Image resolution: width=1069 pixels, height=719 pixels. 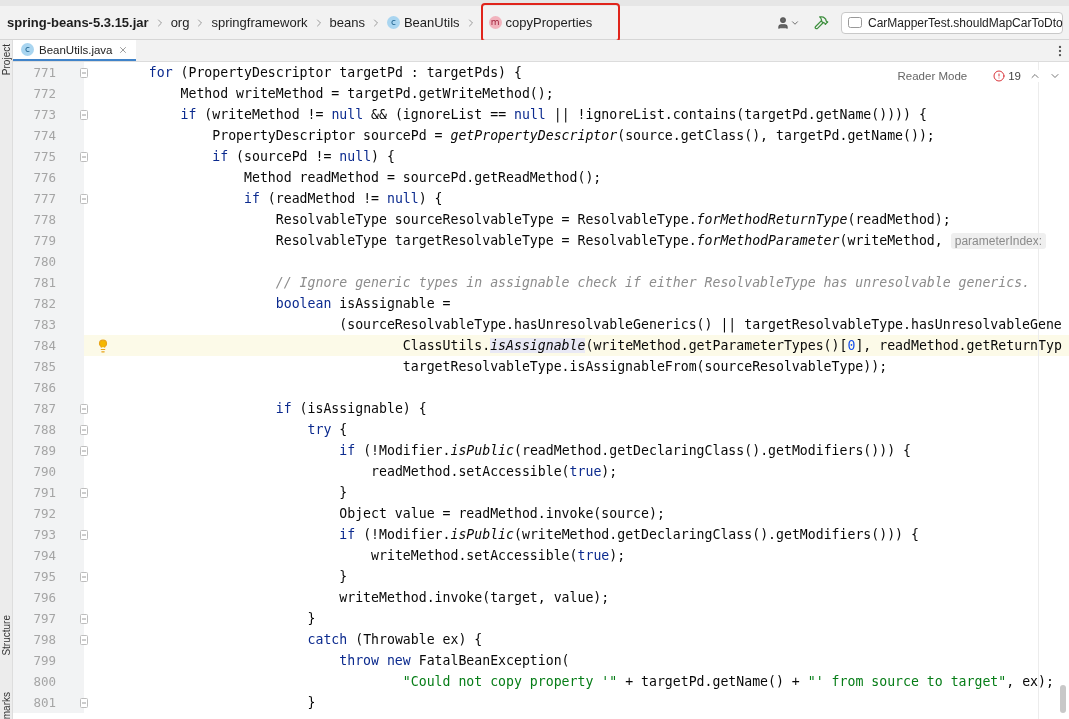 What do you see at coordinates (44, 156) in the screenshot?
I see `line-number: 775` at bounding box center [44, 156].